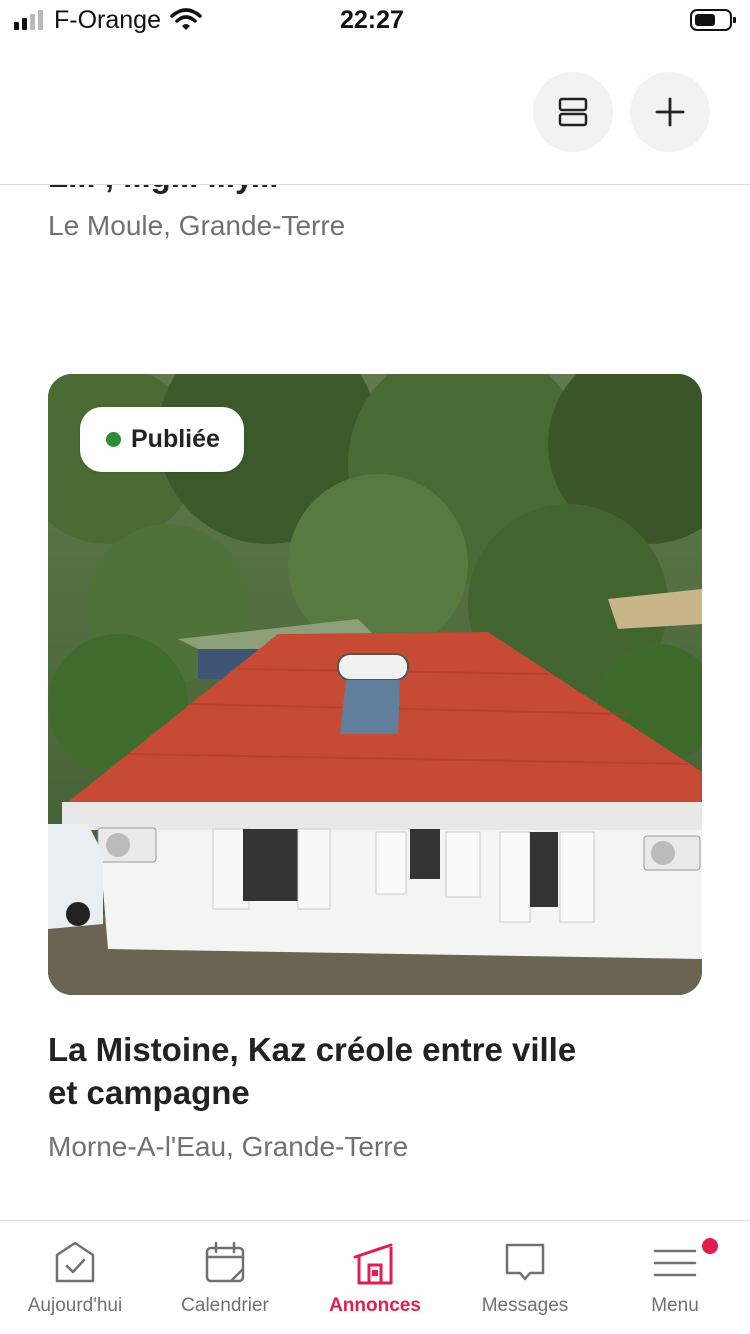 This screenshot has height=1334, width=750. What do you see at coordinates (675, 1263) in the screenshot?
I see `menu-icon` at bounding box center [675, 1263].